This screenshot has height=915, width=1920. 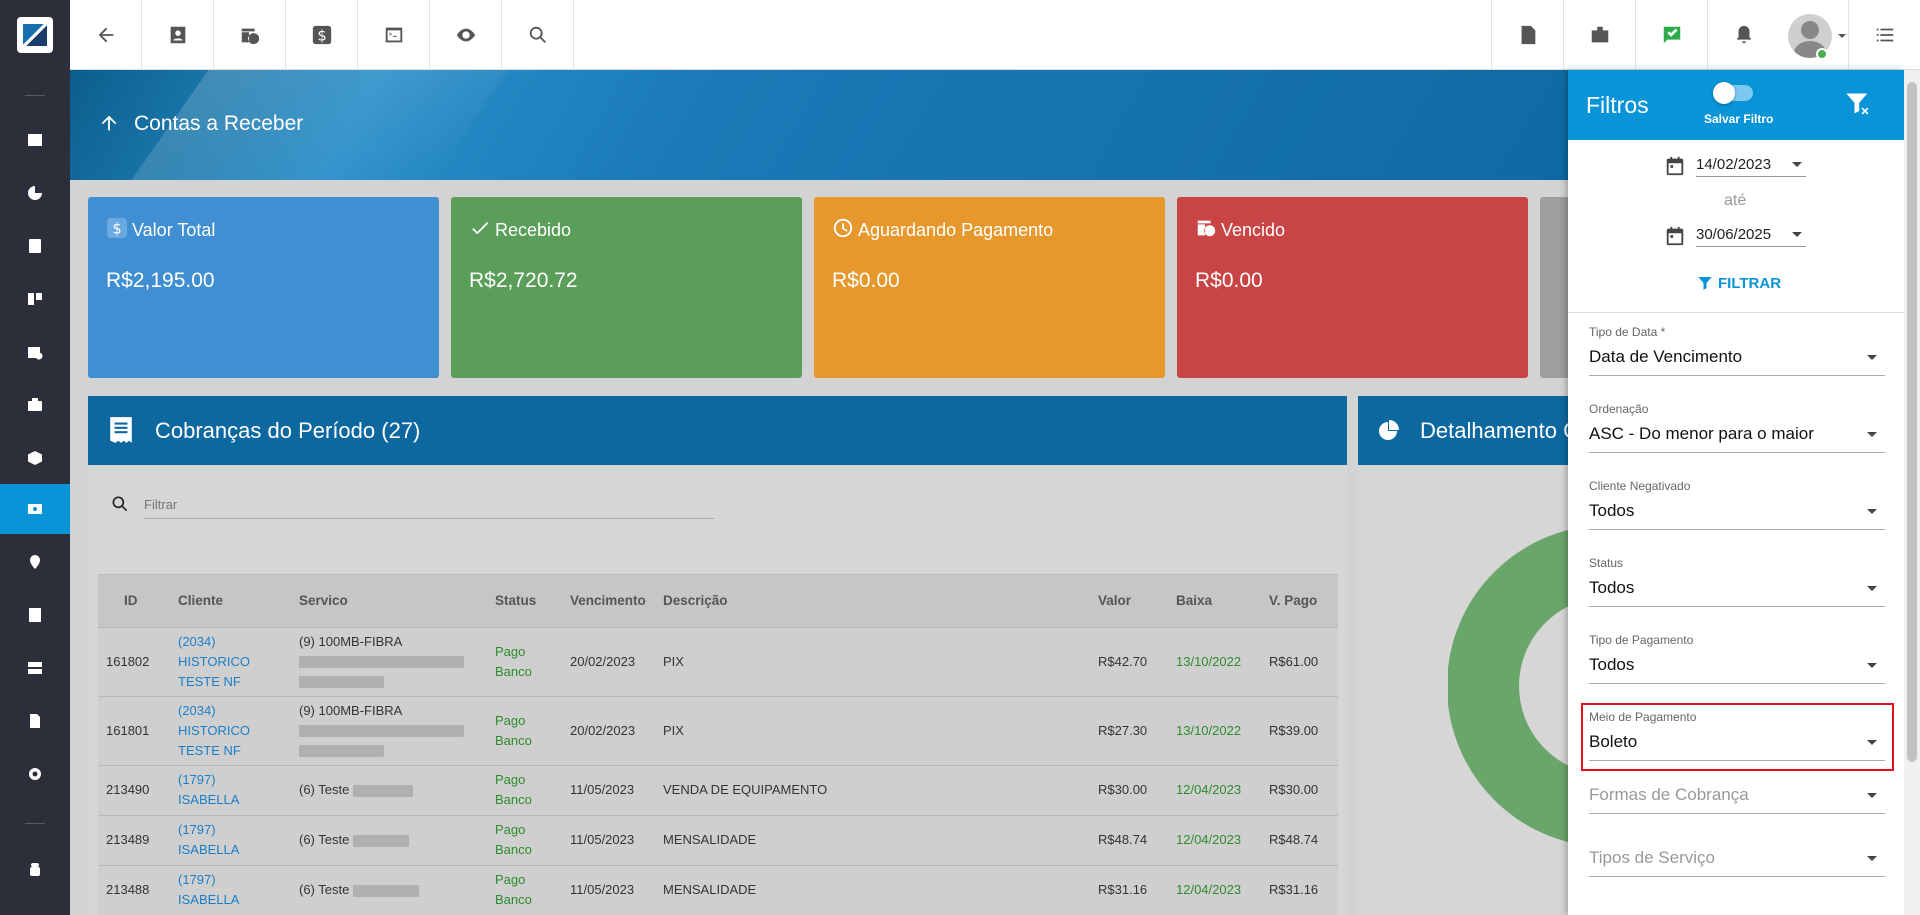 I want to click on contacts-button, so click(x=178, y=35).